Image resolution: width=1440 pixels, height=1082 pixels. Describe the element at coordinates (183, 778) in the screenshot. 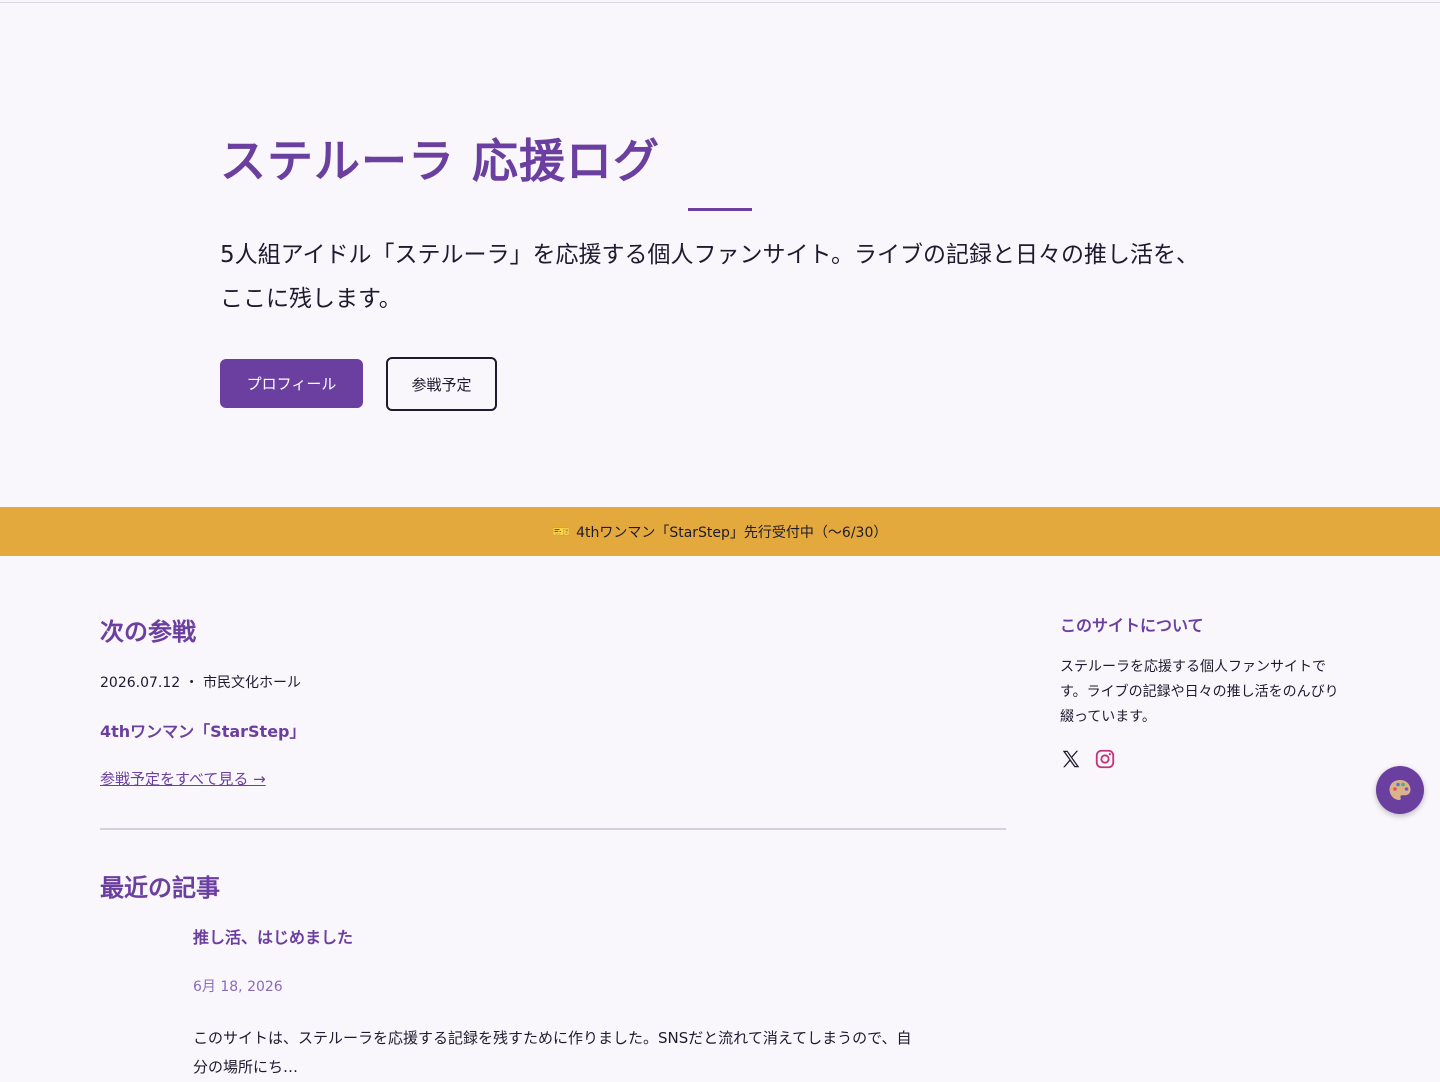

I see `all-schedule-link: 参戦予定をすべて見る →` at that location.